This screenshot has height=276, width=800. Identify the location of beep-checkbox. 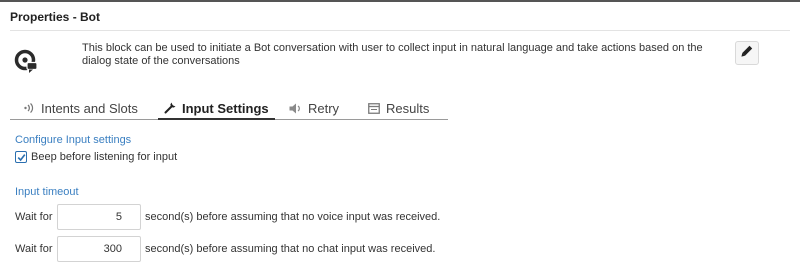
(21, 157).